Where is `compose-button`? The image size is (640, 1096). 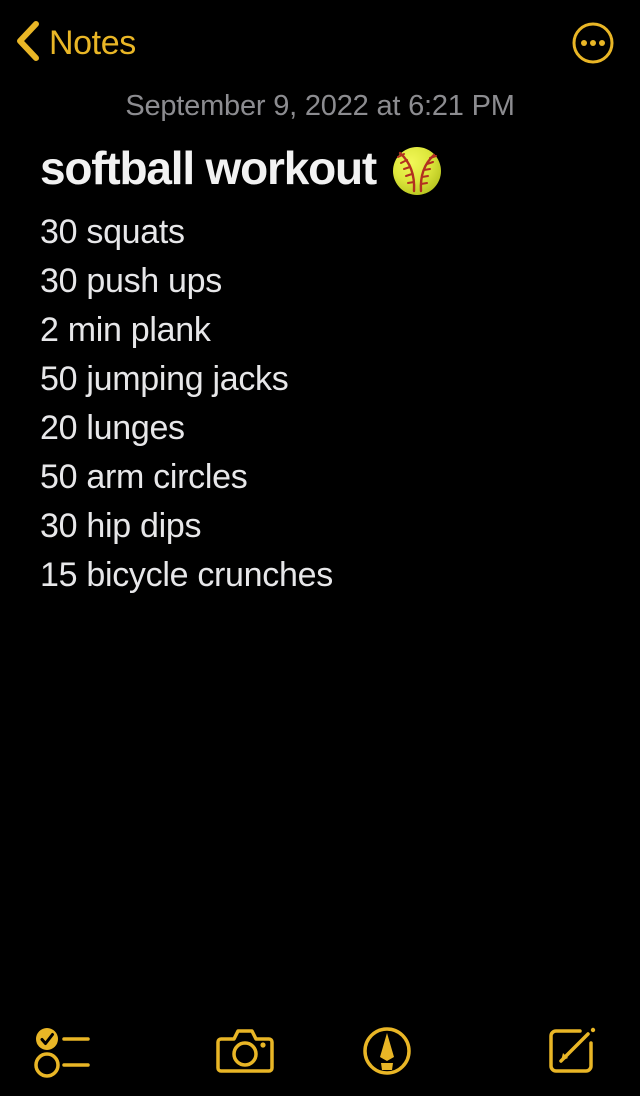 compose-button is located at coordinates (549, 1053).